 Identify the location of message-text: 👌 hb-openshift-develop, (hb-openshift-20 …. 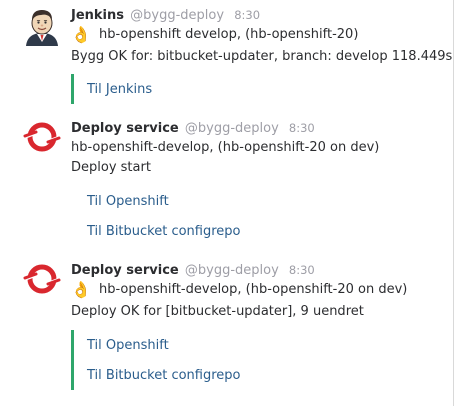
(239, 290).